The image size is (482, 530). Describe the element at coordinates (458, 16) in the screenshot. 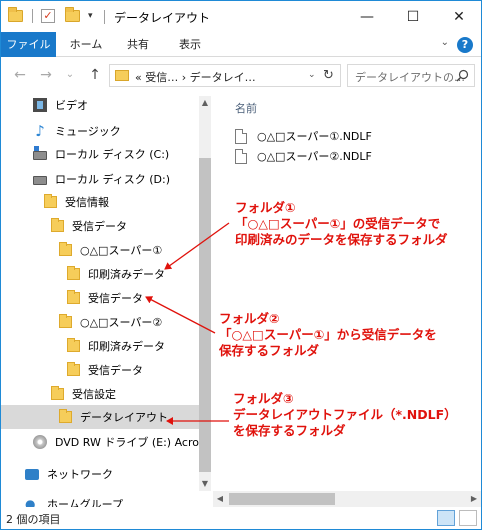

I see `close-button: ✕` at that location.